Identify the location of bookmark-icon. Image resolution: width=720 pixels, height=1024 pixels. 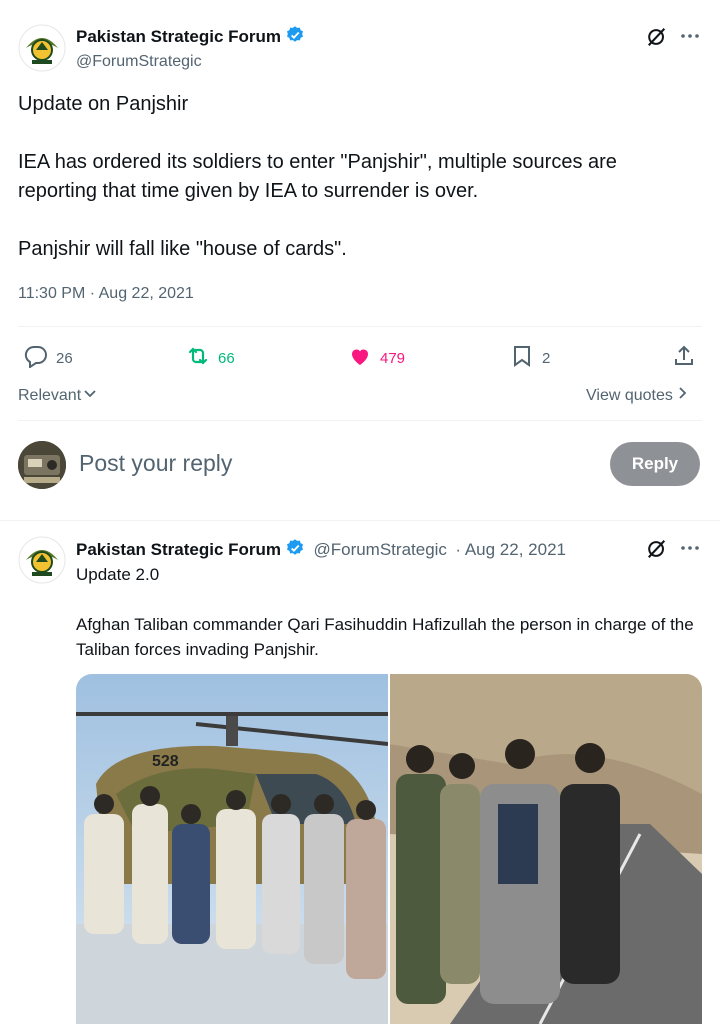
(522, 358).